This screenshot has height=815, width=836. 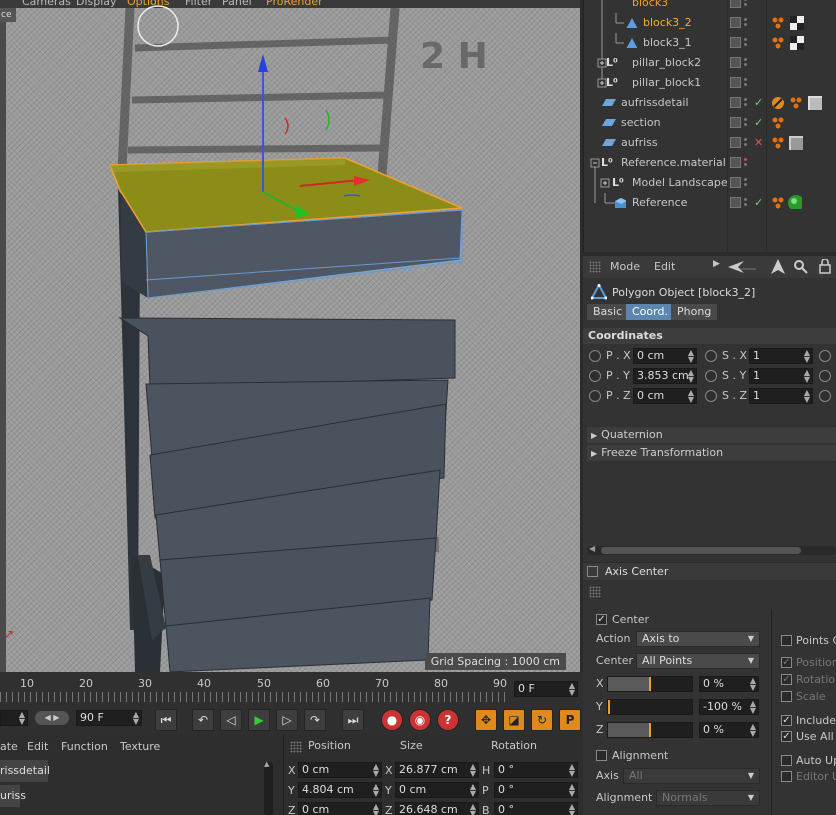 I want to click on panel-toggle-checkbox, so click(x=592, y=571).